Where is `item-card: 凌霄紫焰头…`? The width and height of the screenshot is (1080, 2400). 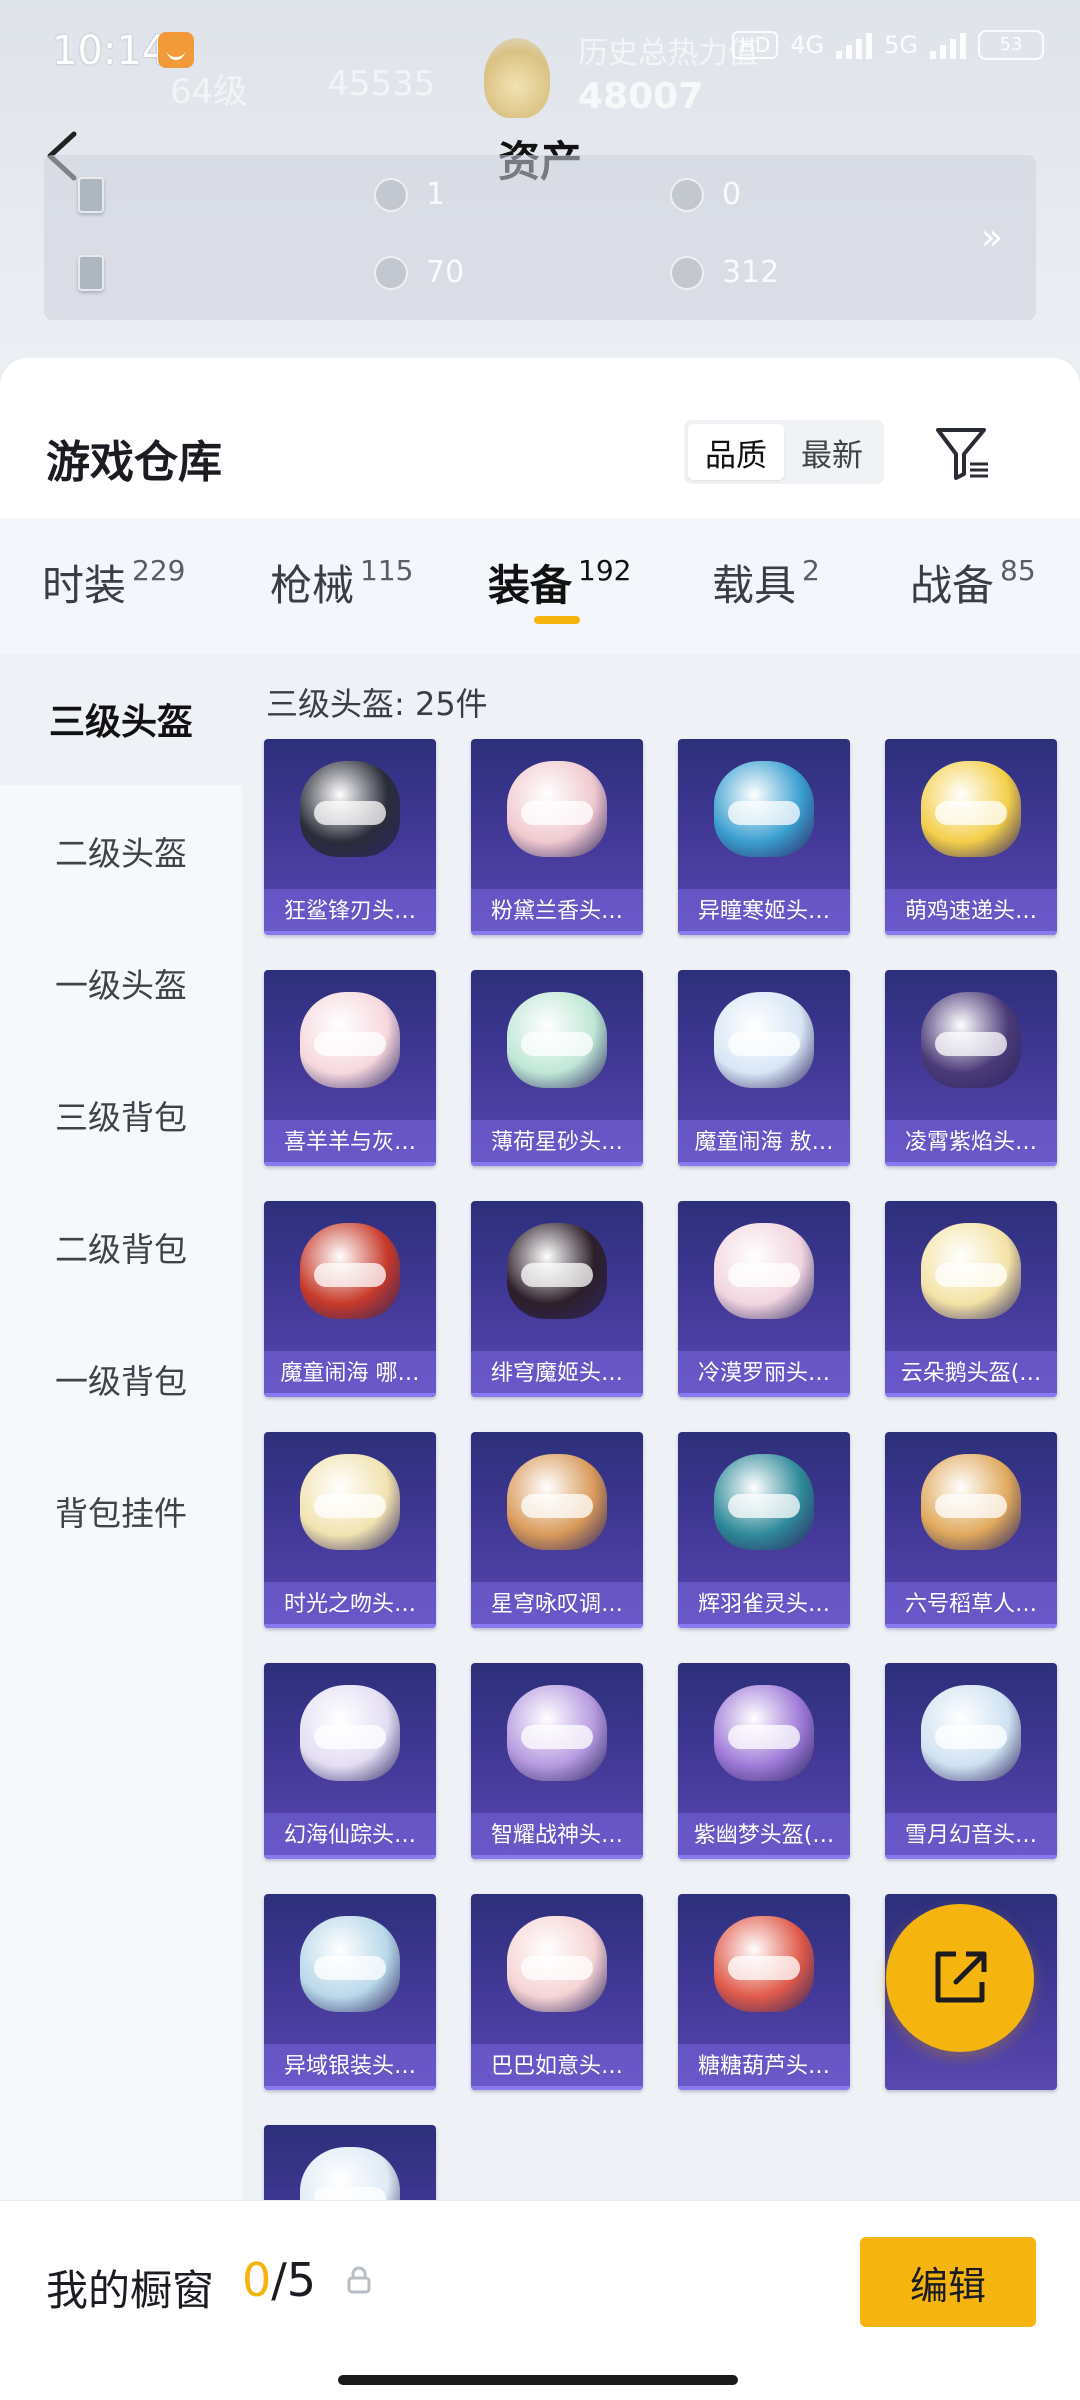 item-card: 凌霄紫焰头… is located at coordinates (971, 1068).